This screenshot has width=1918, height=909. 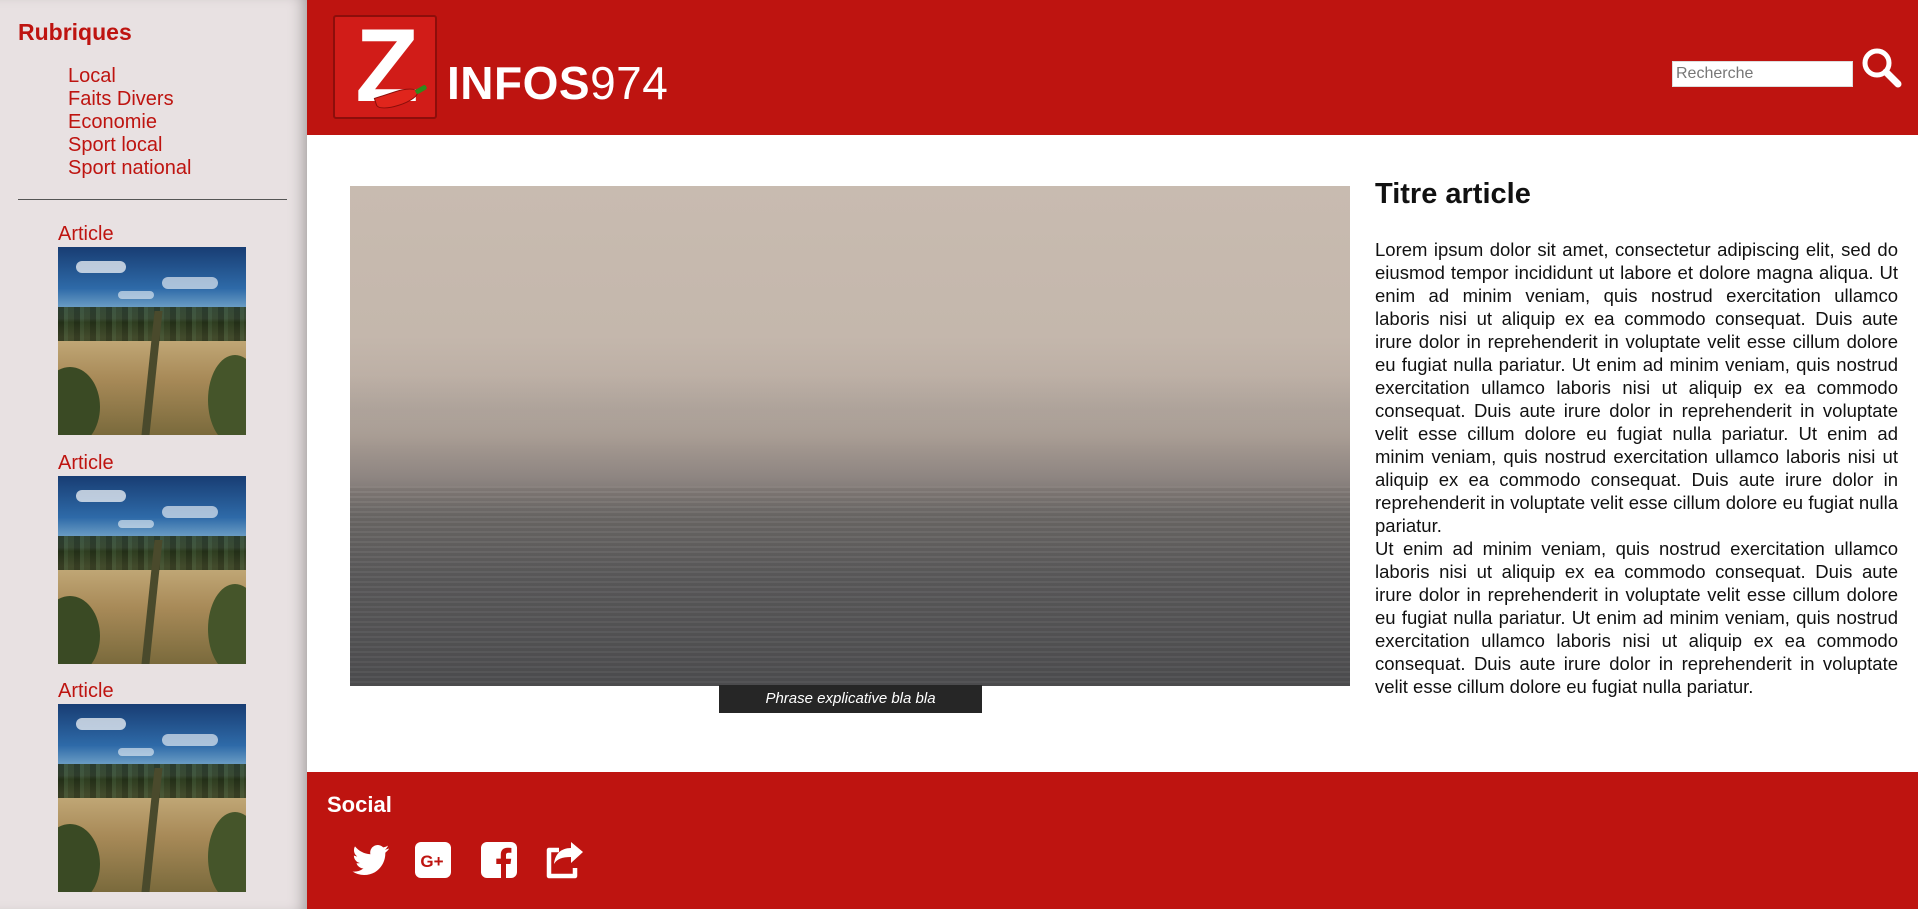 What do you see at coordinates (1881, 67) in the screenshot?
I see `search-icon` at bounding box center [1881, 67].